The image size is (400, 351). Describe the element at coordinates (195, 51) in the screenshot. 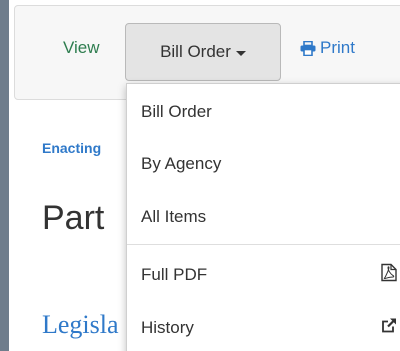

I see `bill-order-dropdown-label: Bill Order` at that location.